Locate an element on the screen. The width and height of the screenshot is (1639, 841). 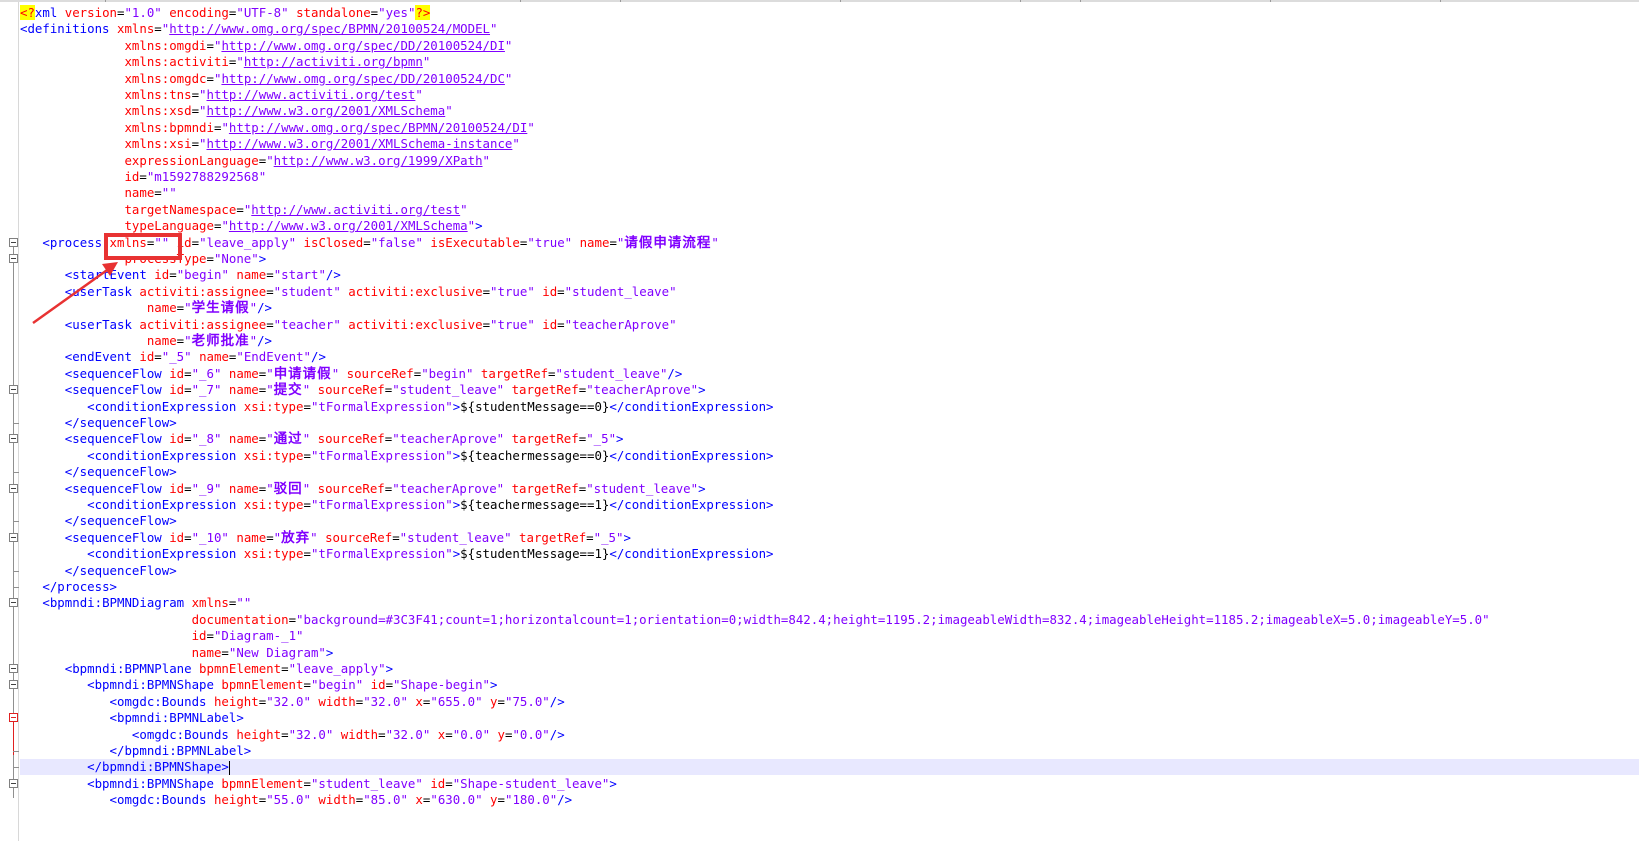
fold-end-marker is located at coordinates (16, 751).